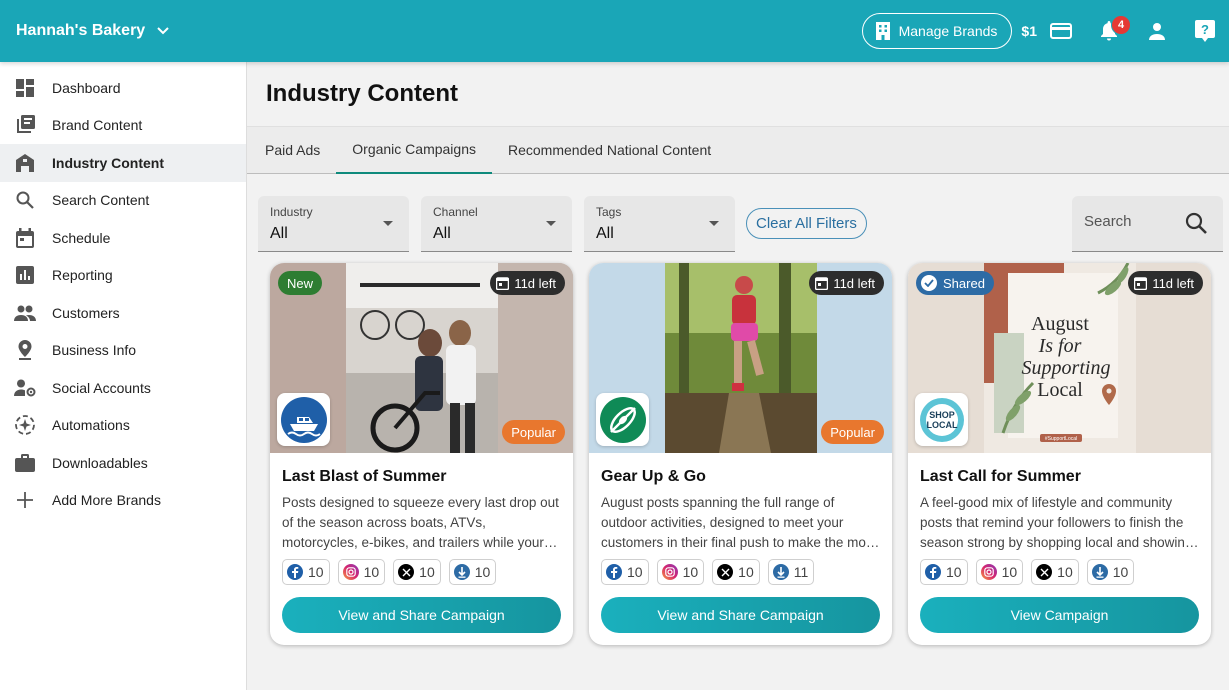 This screenshot has height=690, width=1229. What do you see at coordinates (81, 237) in the screenshot?
I see `sidebar-item-label: Schedule` at bounding box center [81, 237].